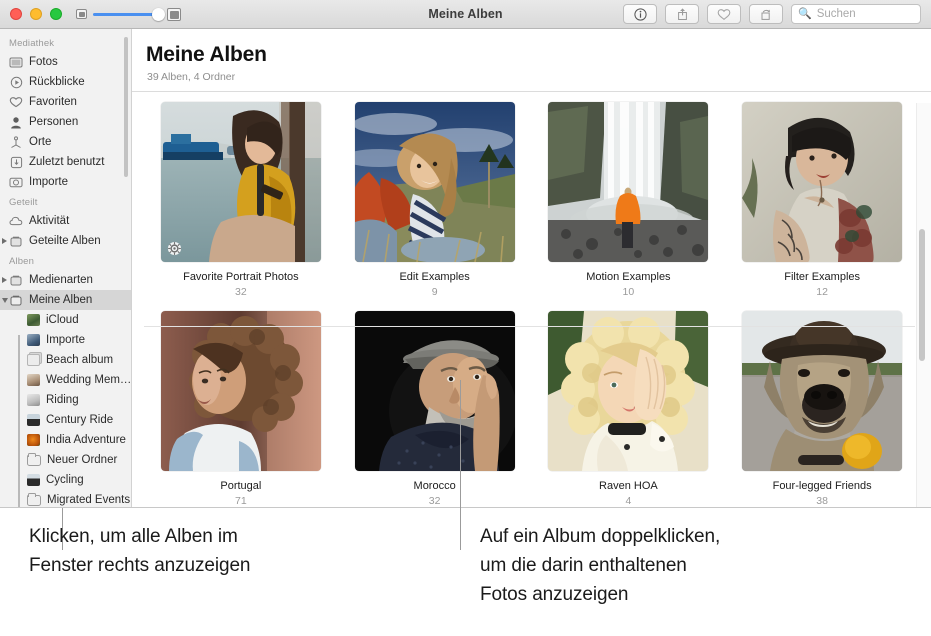 This screenshot has height=636, width=931. What do you see at coordinates (89, 500) in the screenshot?
I see `sidebar-item-label: Migrated Events` at bounding box center [89, 500].